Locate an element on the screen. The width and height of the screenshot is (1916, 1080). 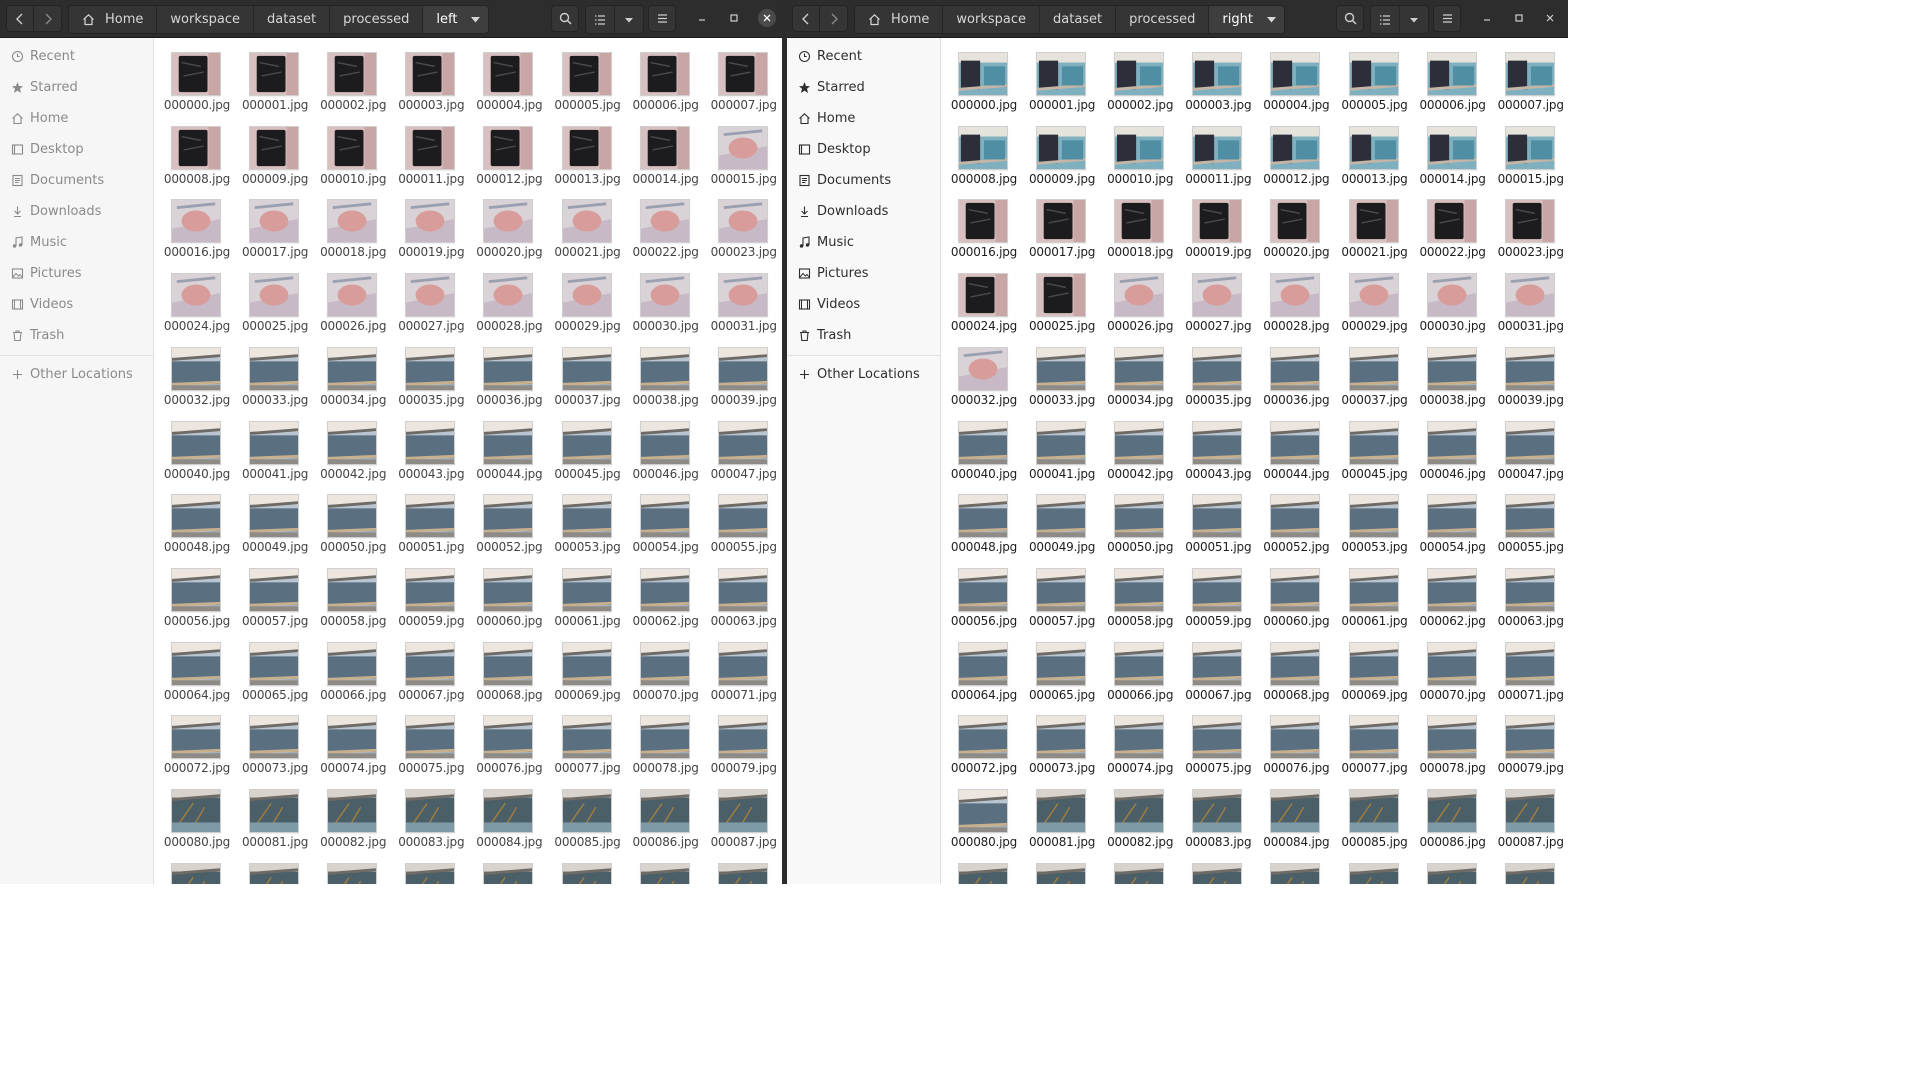
file-item: 000062.jpg is located at coordinates (666, 592).